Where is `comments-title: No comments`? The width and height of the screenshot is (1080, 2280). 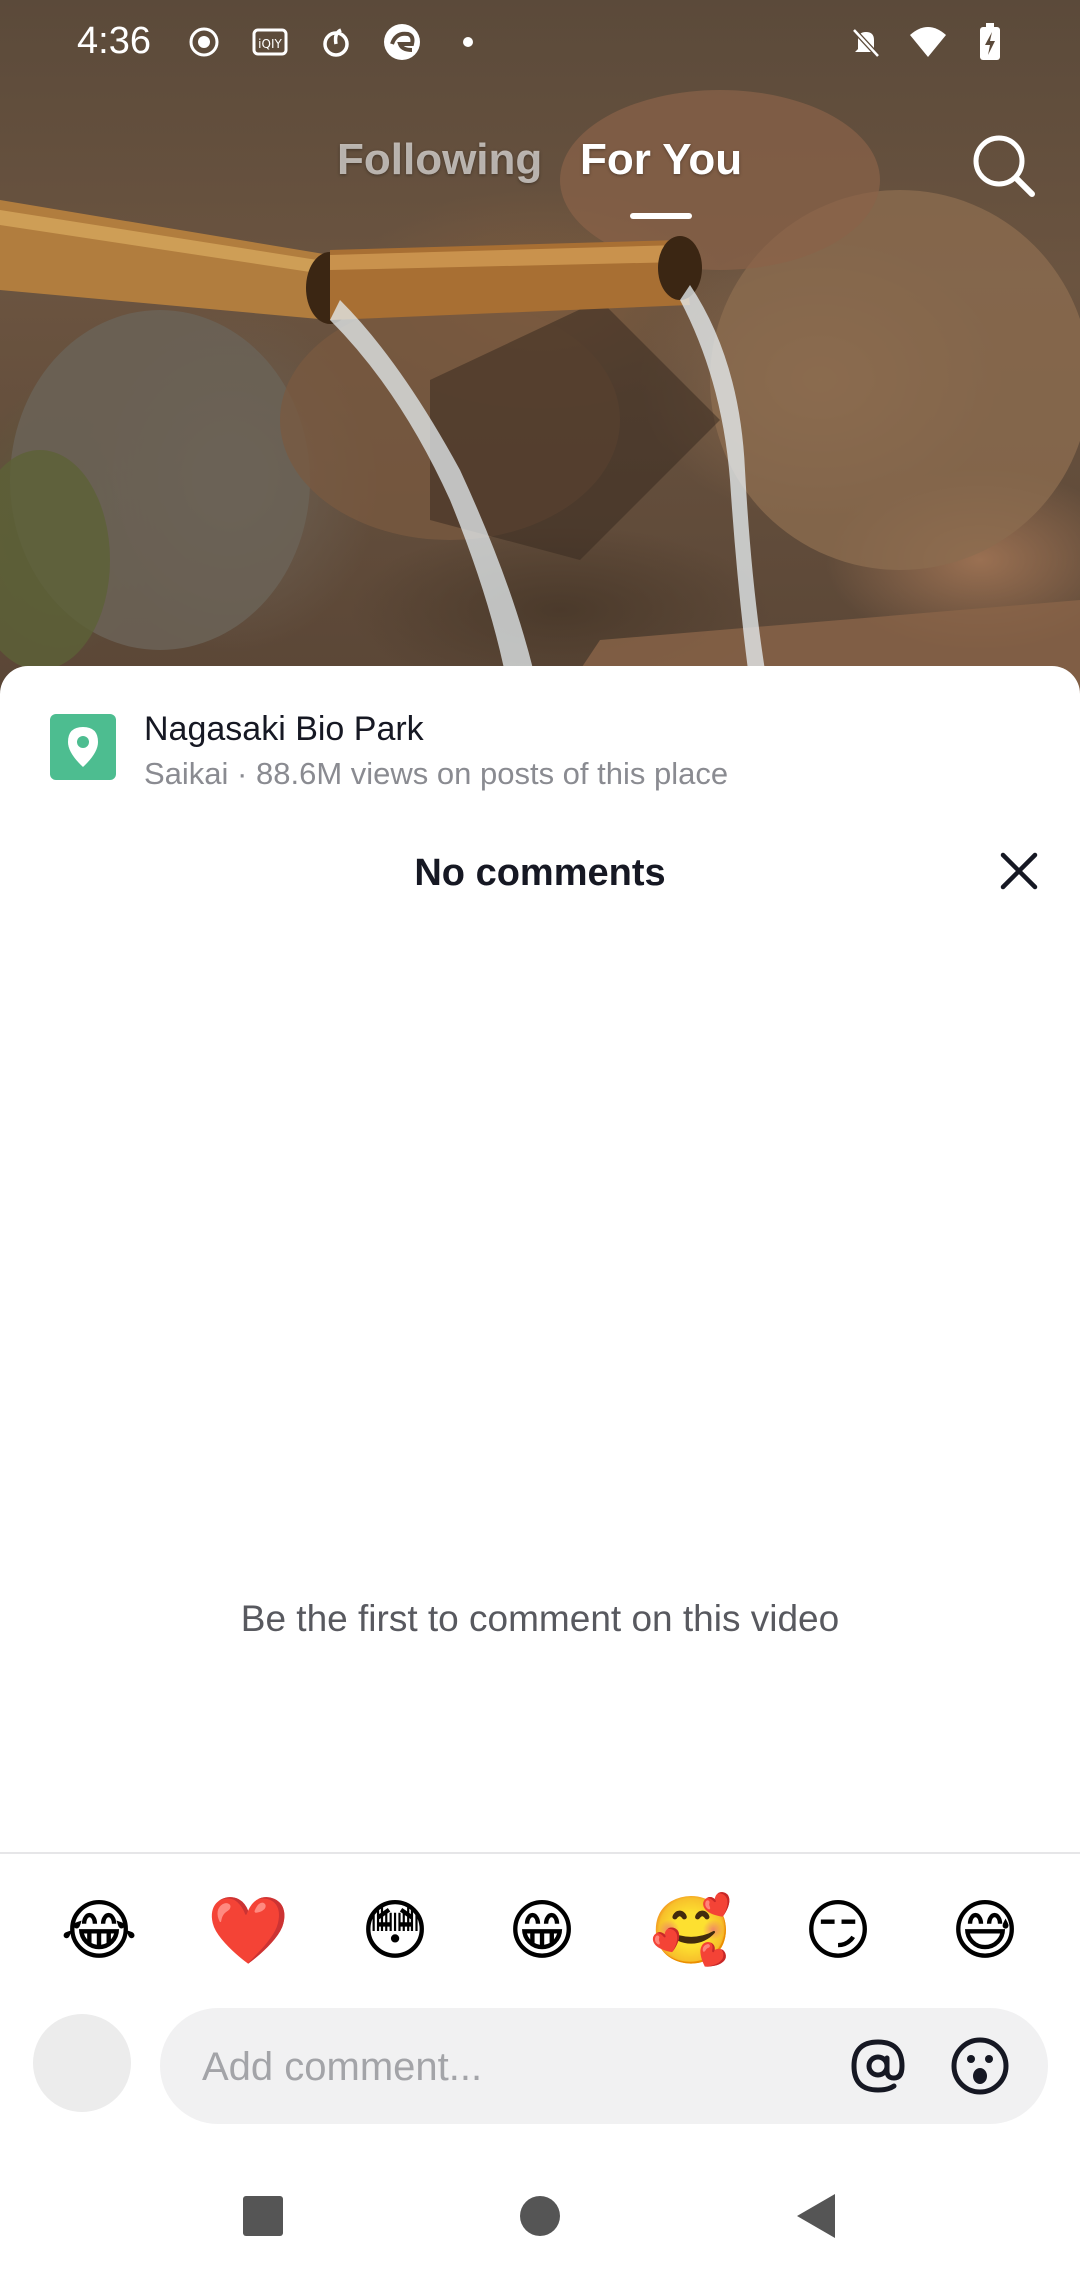
comments-title: No comments is located at coordinates (540, 873).